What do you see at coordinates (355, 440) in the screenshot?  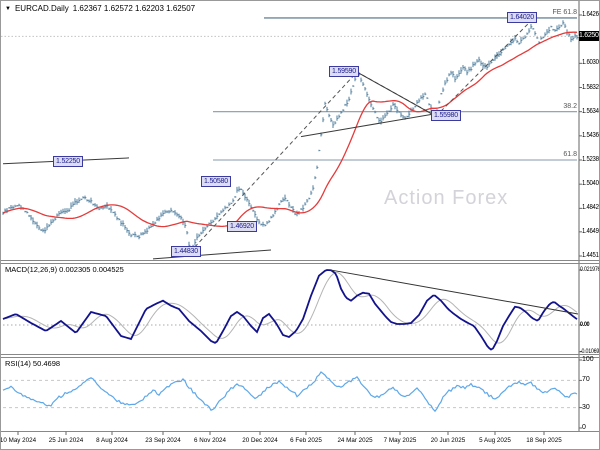 I see `date-axis-label: 24 Mar 2025` at bounding box center [355, 440].